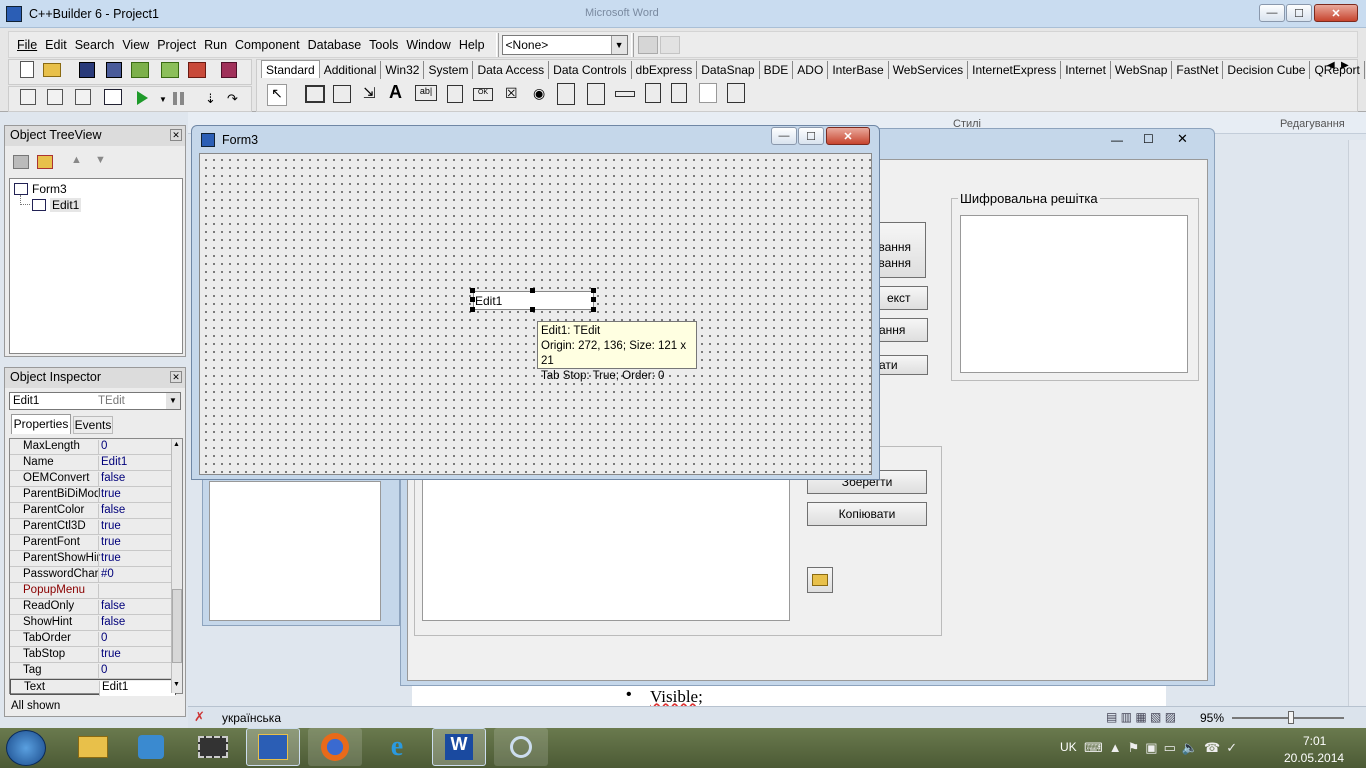  Describe the element at coordinates (342, 94) in the screenshot. I see `popupmenu-icon` at that location.